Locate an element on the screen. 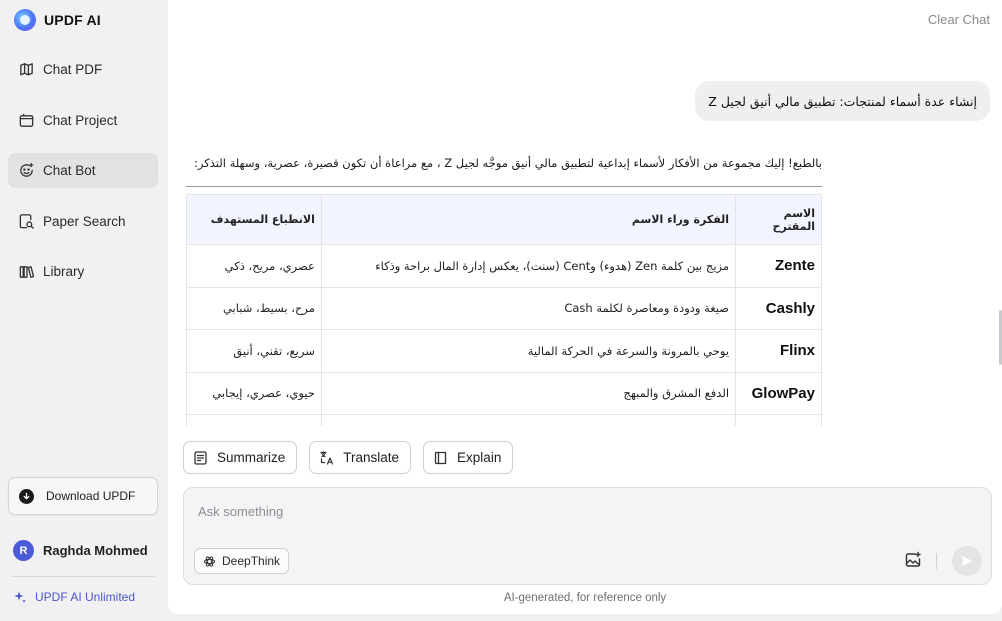 The height and width of the screenshot is (621, 1002). image-upload-button is located at coordinates (913, 560).